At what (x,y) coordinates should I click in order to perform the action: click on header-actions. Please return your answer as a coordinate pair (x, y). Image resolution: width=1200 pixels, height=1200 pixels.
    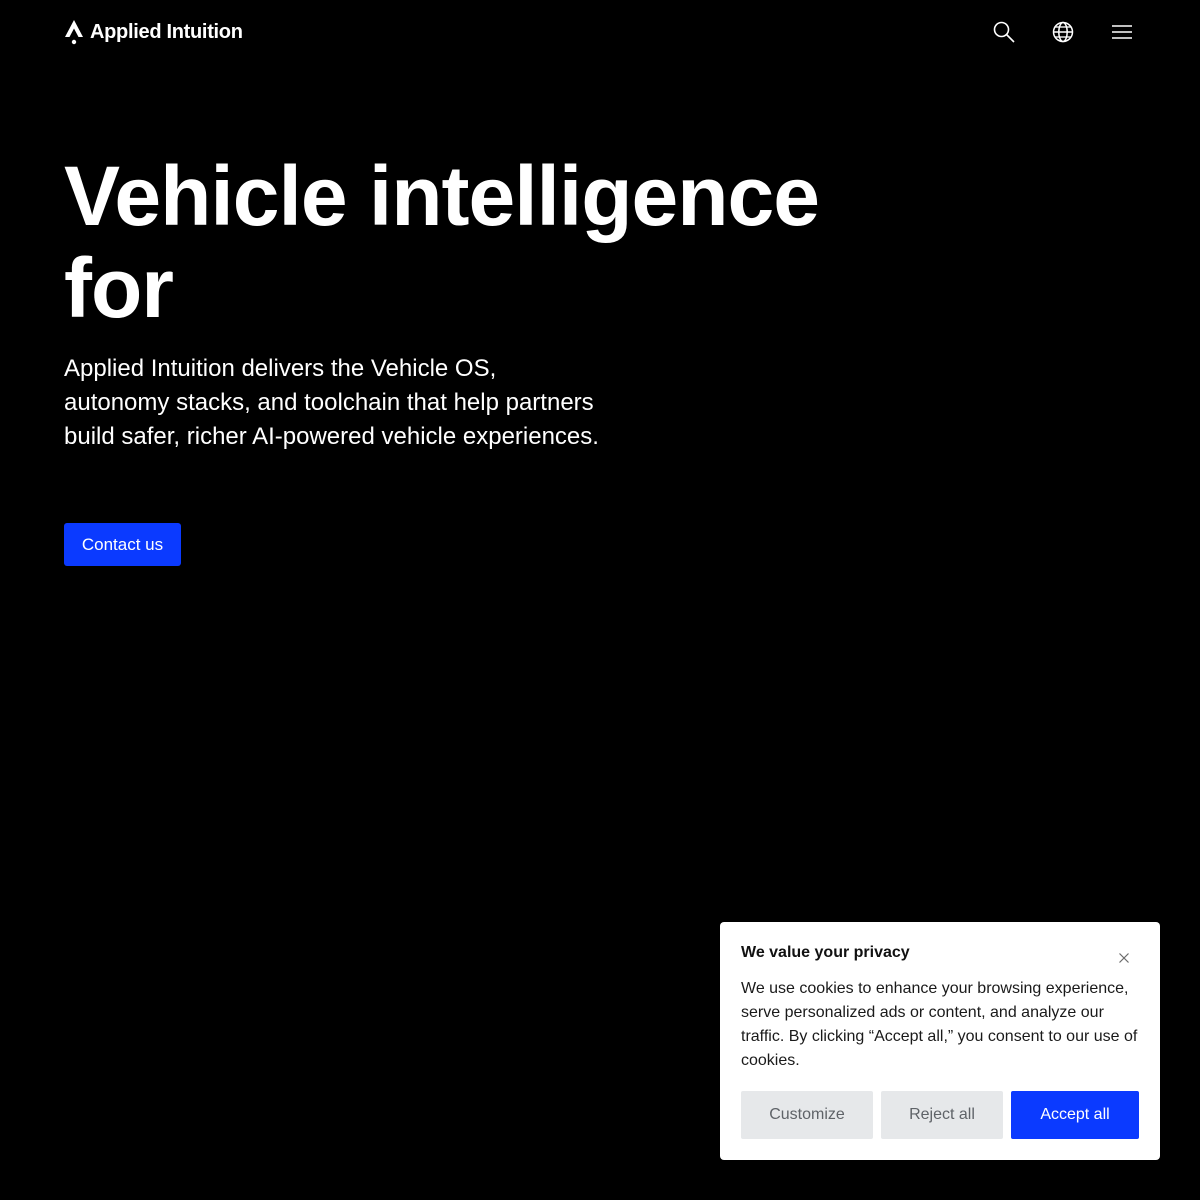
    Looking at the image, I should click on (1063, 32).